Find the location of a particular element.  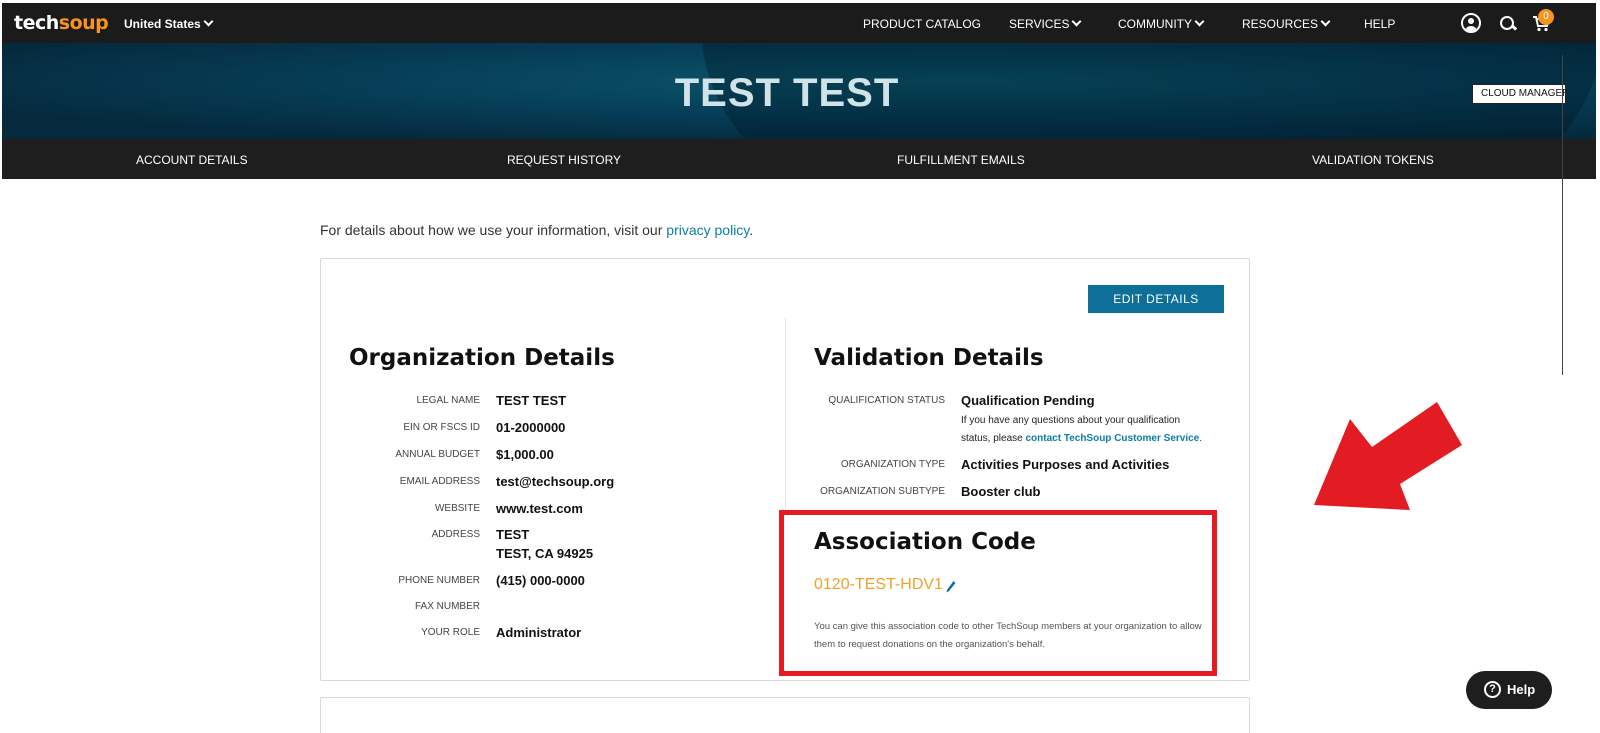

contact-customer-service-link: contact TechSoup Customer Service is located at coordinates (1112, 438).